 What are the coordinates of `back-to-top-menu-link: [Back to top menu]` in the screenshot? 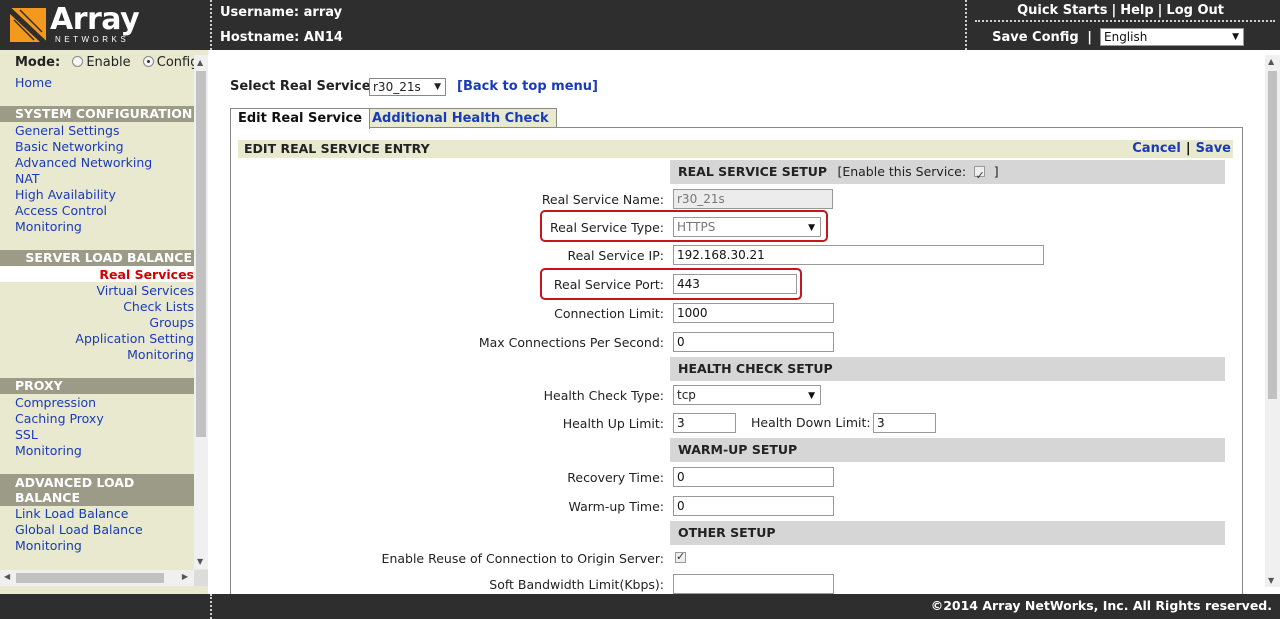 It's located at (527, 86).